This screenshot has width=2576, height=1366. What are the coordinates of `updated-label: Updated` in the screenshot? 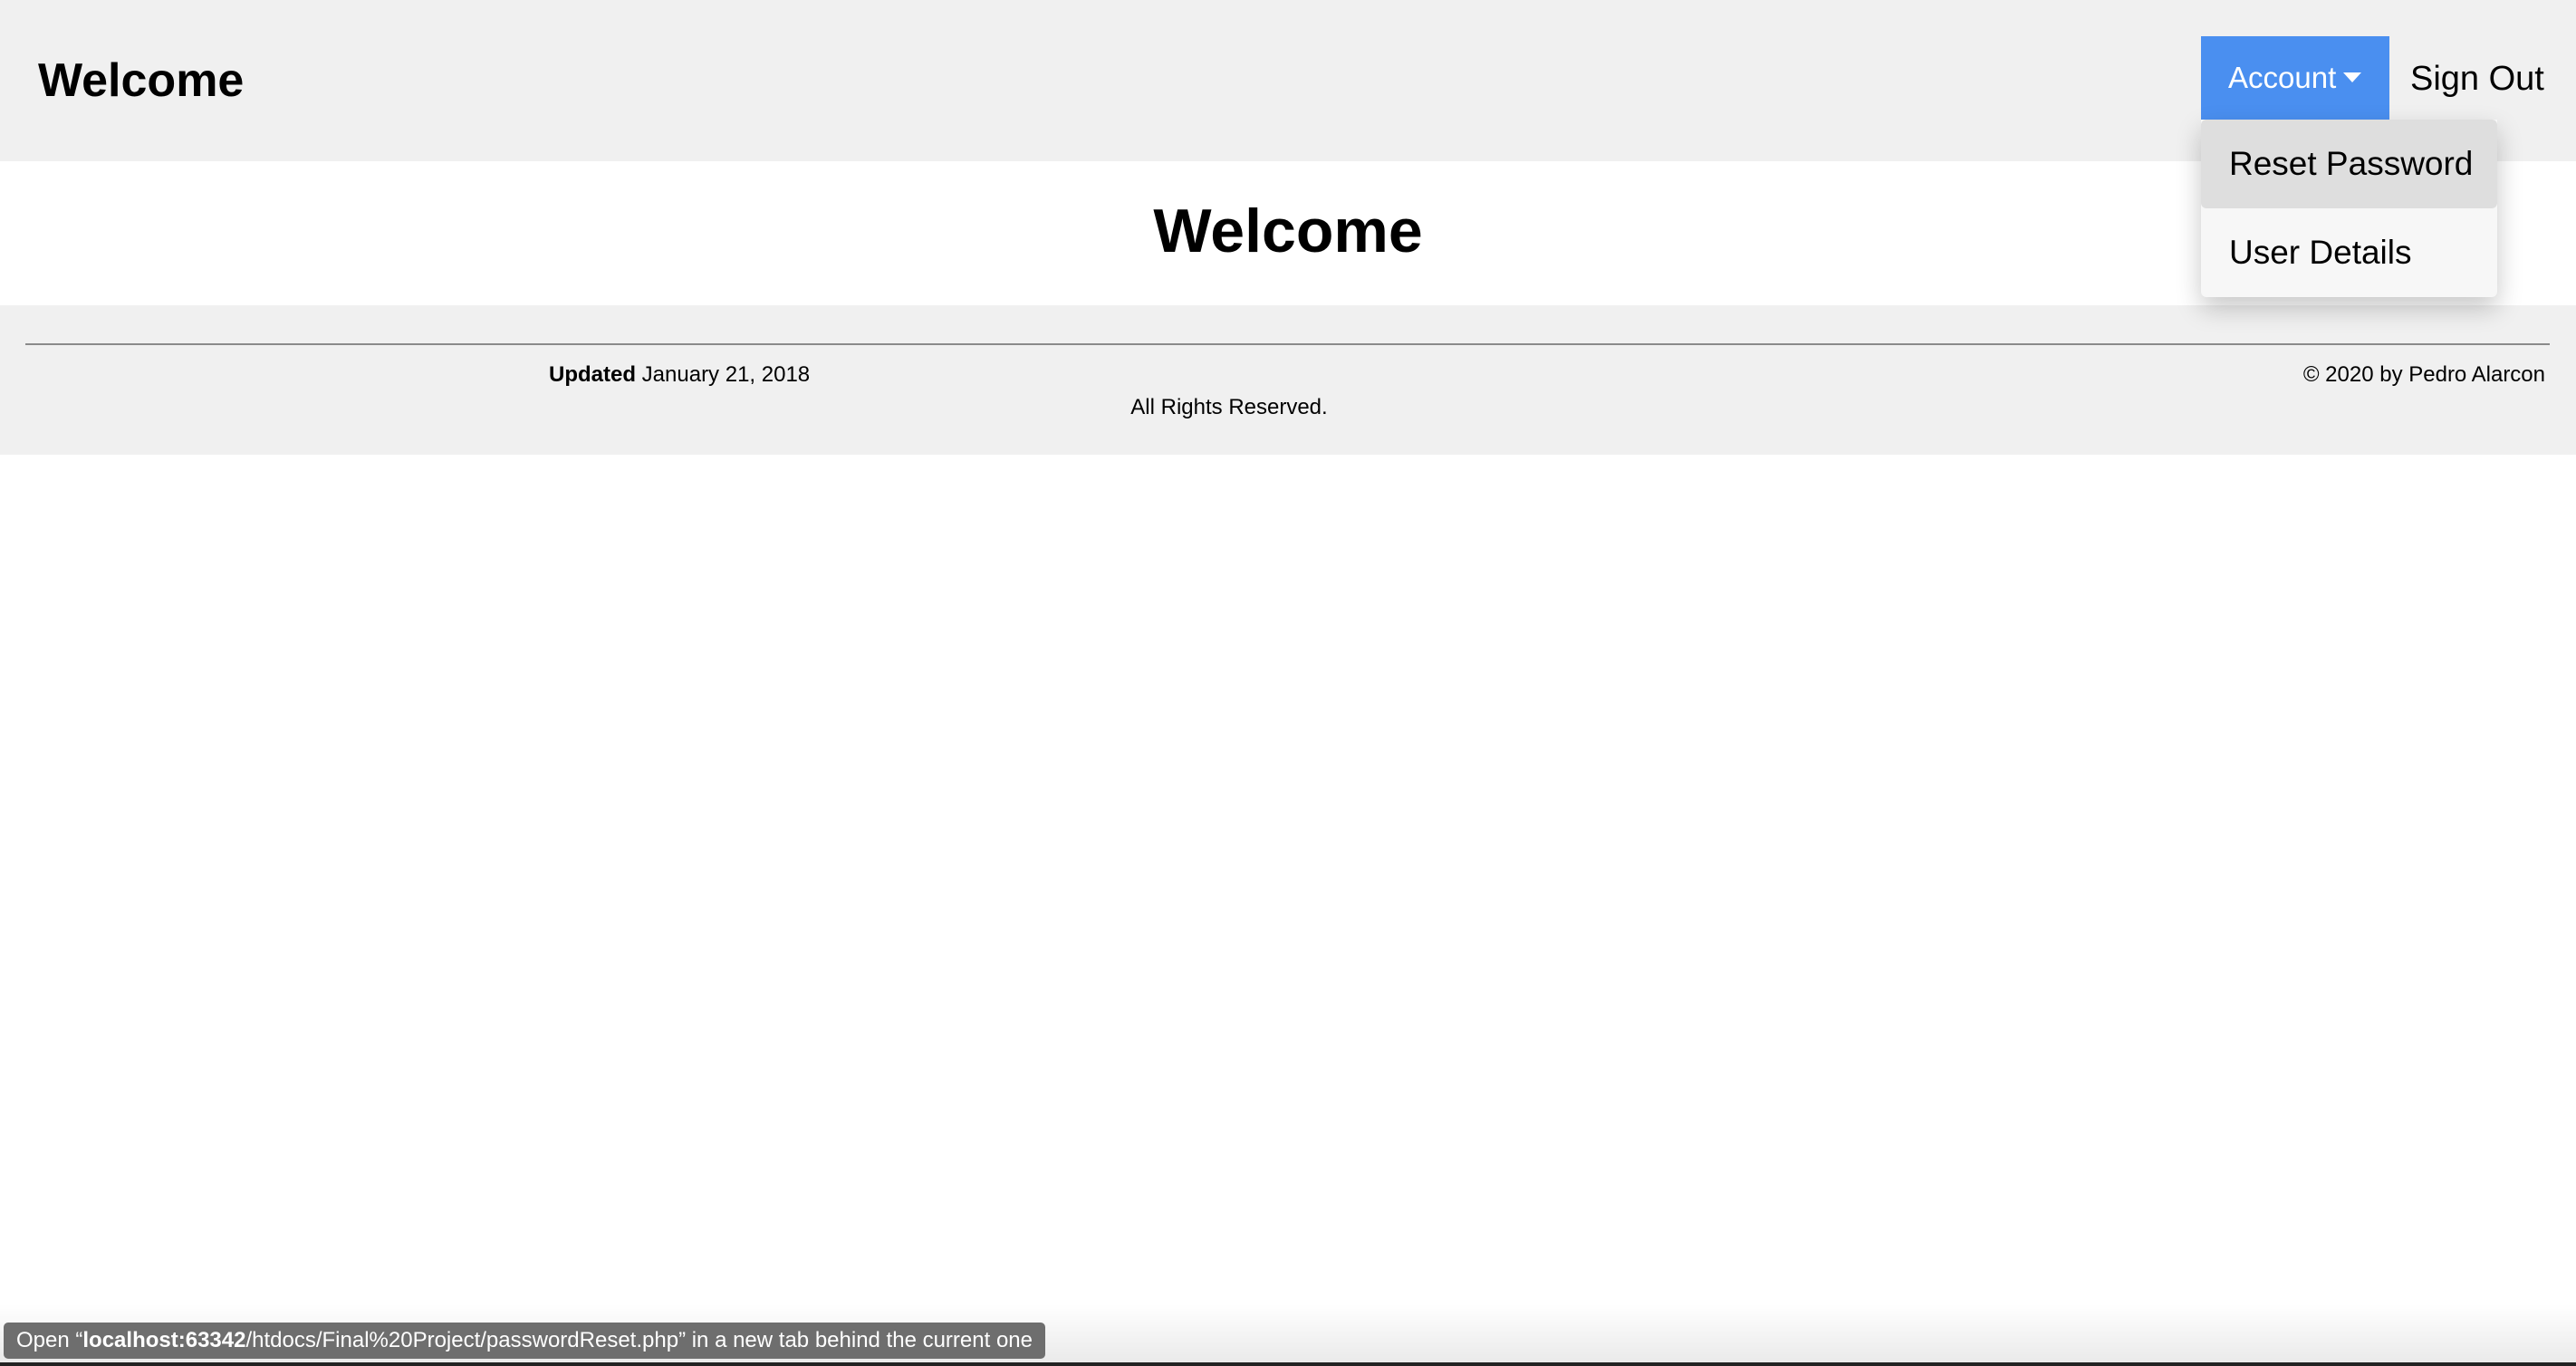 It's located at (592, 375).